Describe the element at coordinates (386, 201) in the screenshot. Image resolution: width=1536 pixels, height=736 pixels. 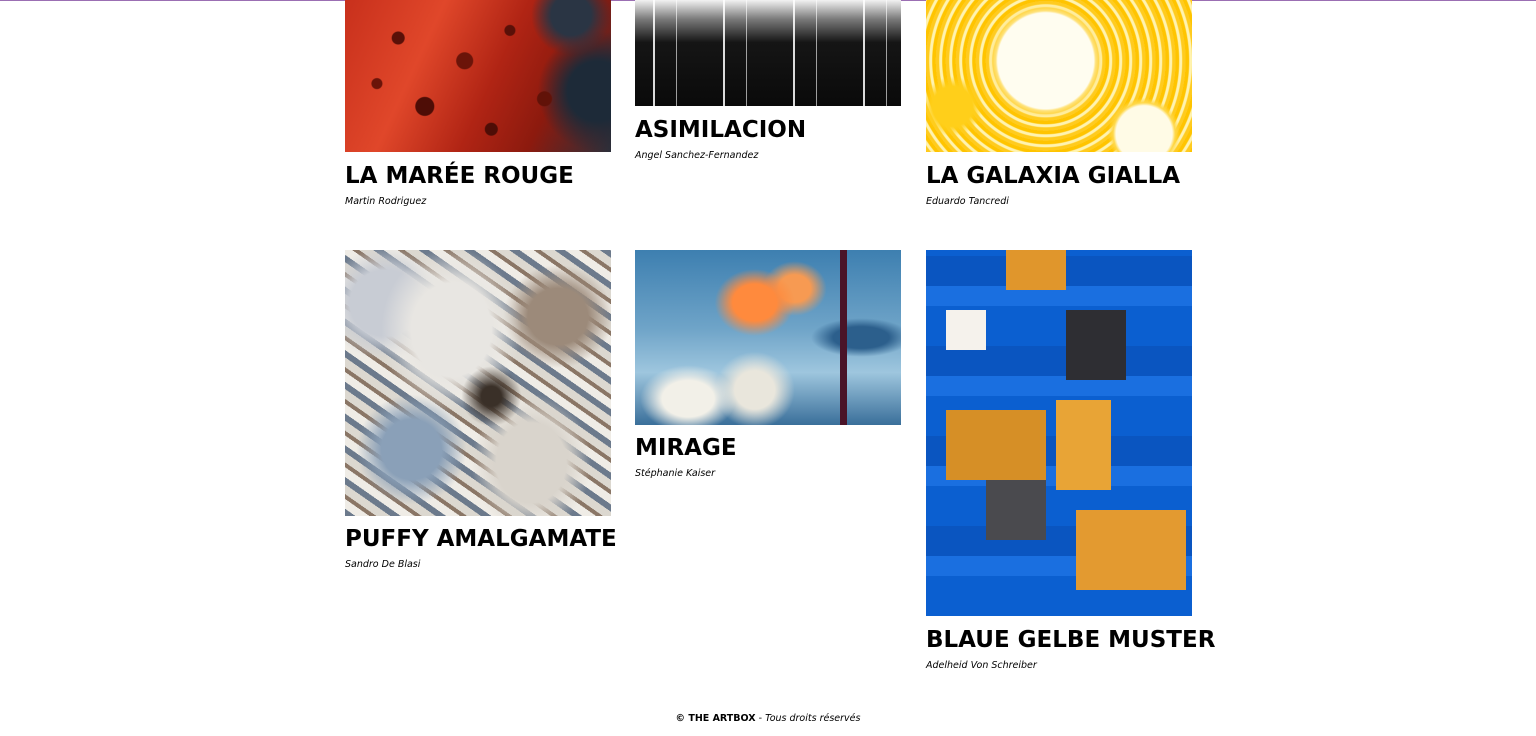
I see `artwork-artist: Martin Rodriguez` at that location.